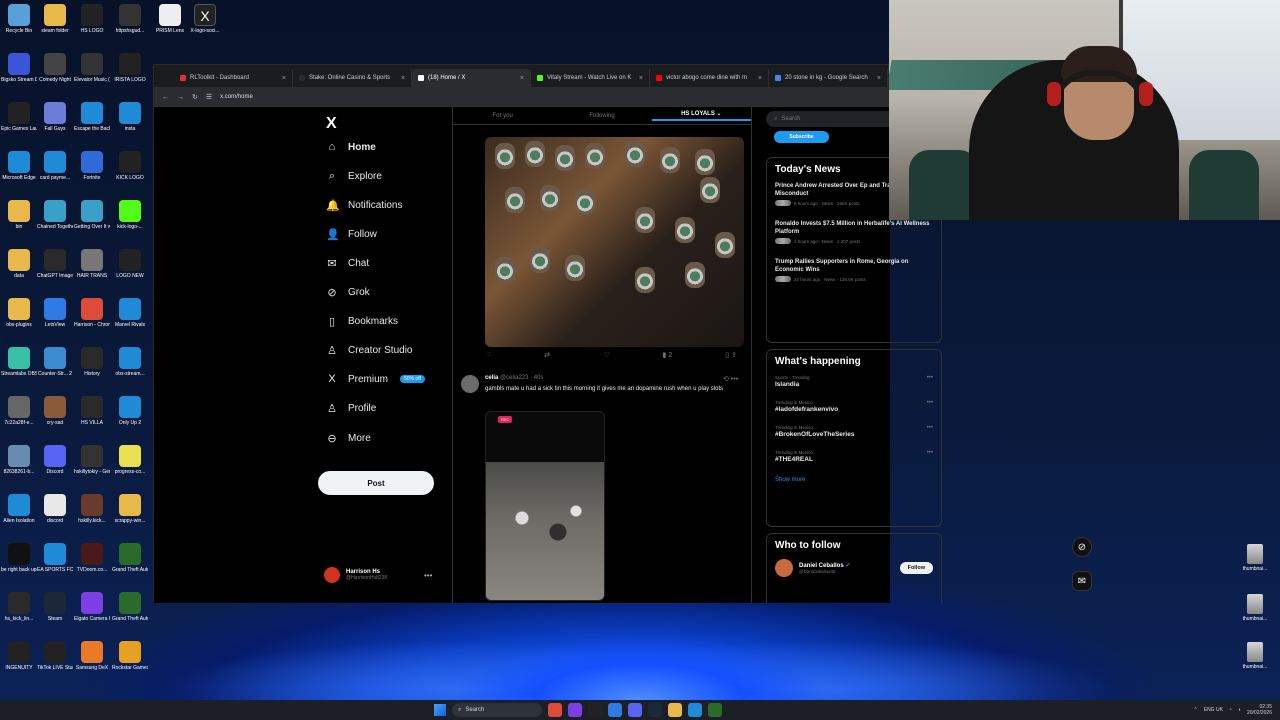  Describe the element at coordinates (19, 166) in the screenshot. I see `desktop-icon: Microsoft Edge` at that location.